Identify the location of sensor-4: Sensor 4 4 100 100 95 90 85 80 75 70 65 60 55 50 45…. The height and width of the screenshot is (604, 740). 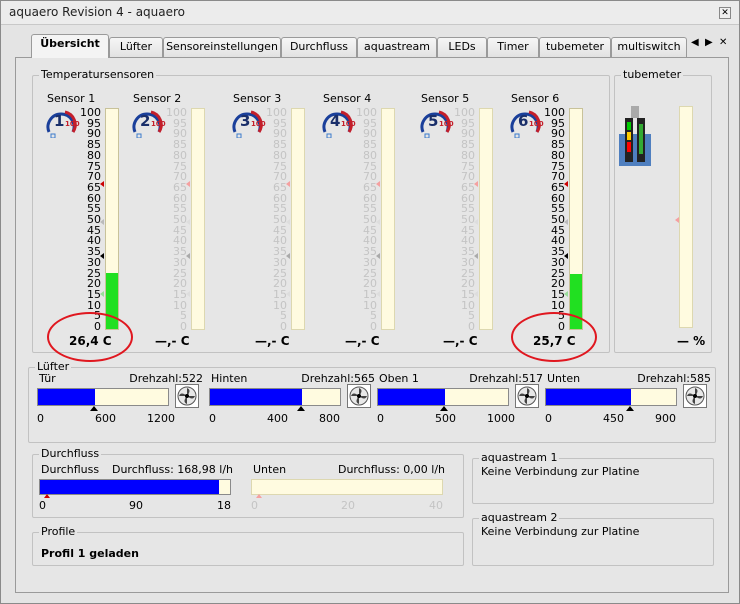
(354, 216).